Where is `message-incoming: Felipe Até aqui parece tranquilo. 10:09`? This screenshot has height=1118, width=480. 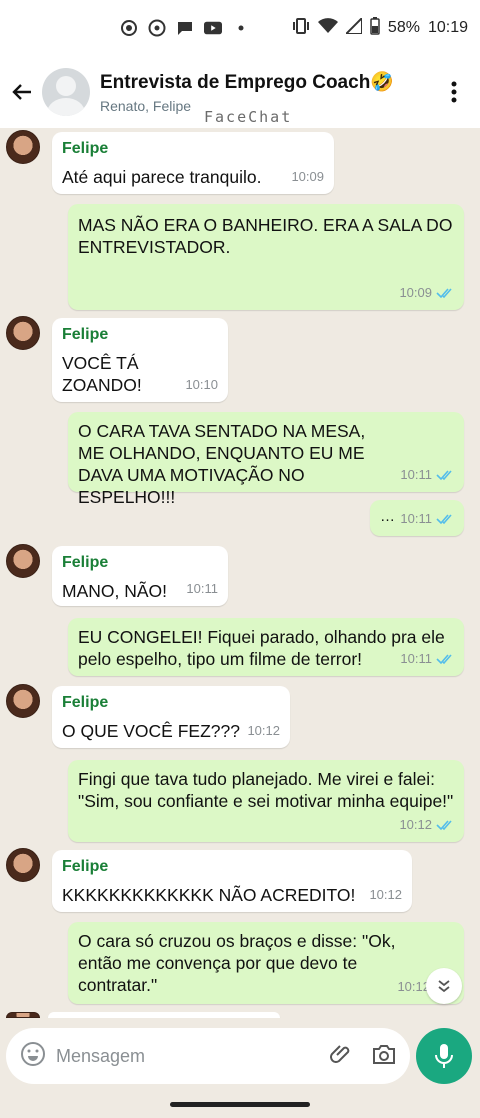
message-incoming: Felipe Até aqui parece tranquilo. 10:09 is located at coordinates (193, 163).